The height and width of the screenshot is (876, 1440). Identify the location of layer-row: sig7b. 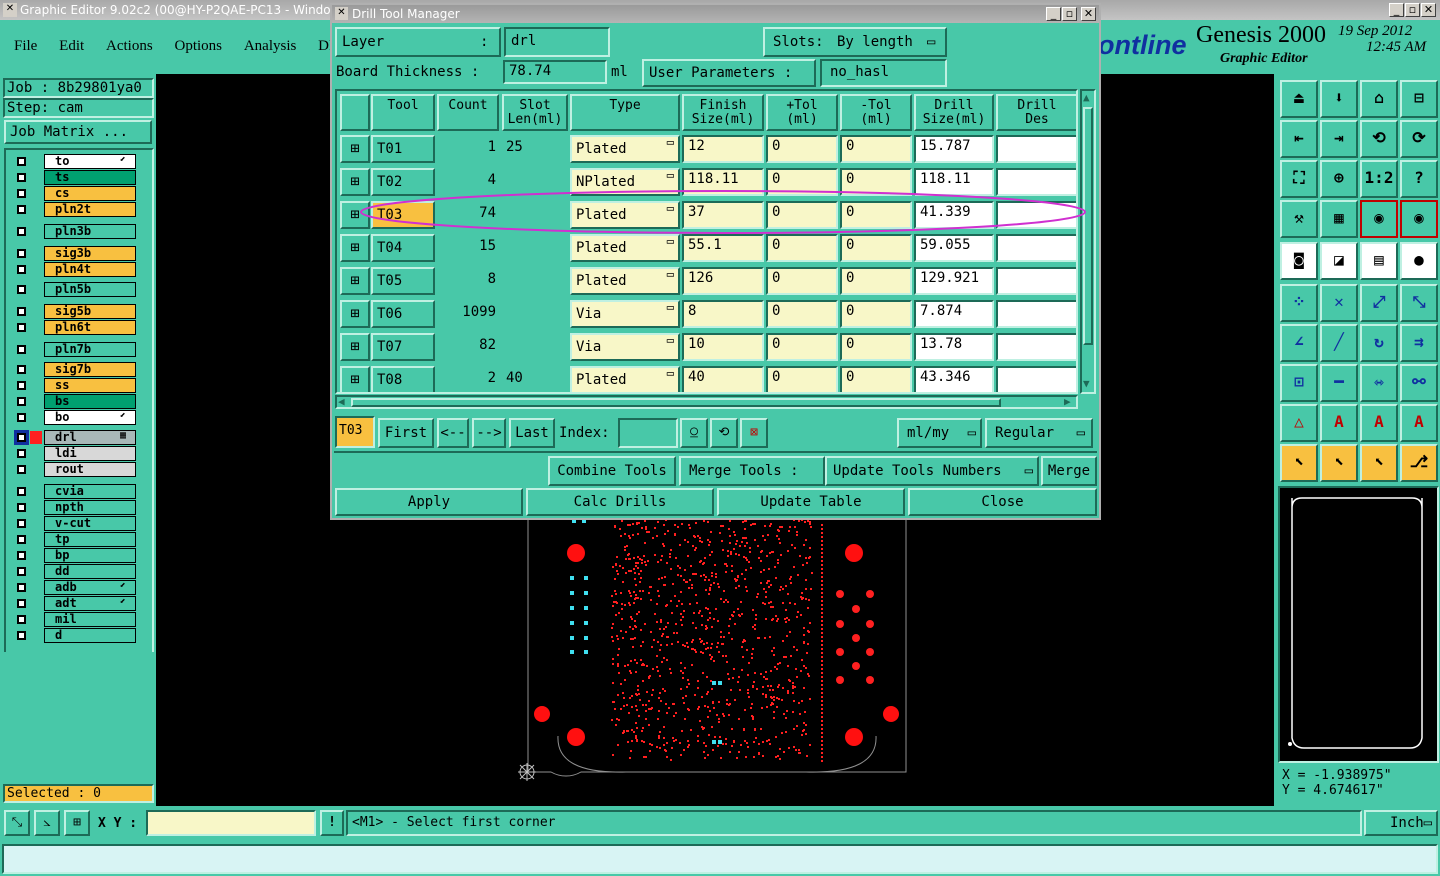
(75, 369).